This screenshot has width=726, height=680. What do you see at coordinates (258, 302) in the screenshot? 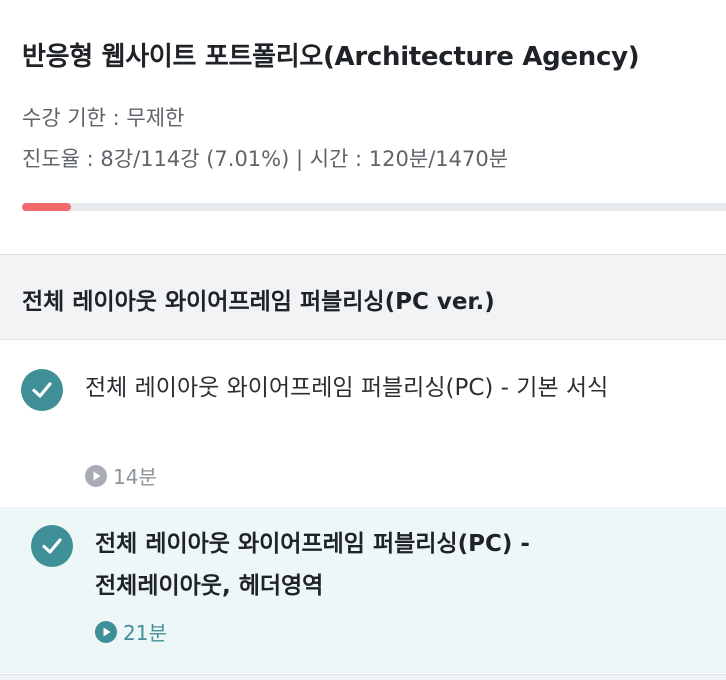
I see `section-title: 전체 레이아웃 와이어프레임 퍼블리싱(PC ver.)` at bounding box center [258, 302].